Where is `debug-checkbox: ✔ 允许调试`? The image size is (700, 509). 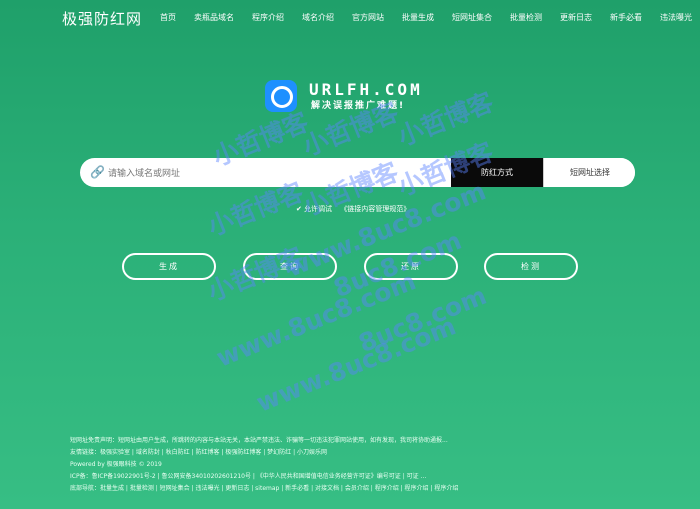
debug-checkbox: ✔ 允许调试 is located at coordinates (314, 209).